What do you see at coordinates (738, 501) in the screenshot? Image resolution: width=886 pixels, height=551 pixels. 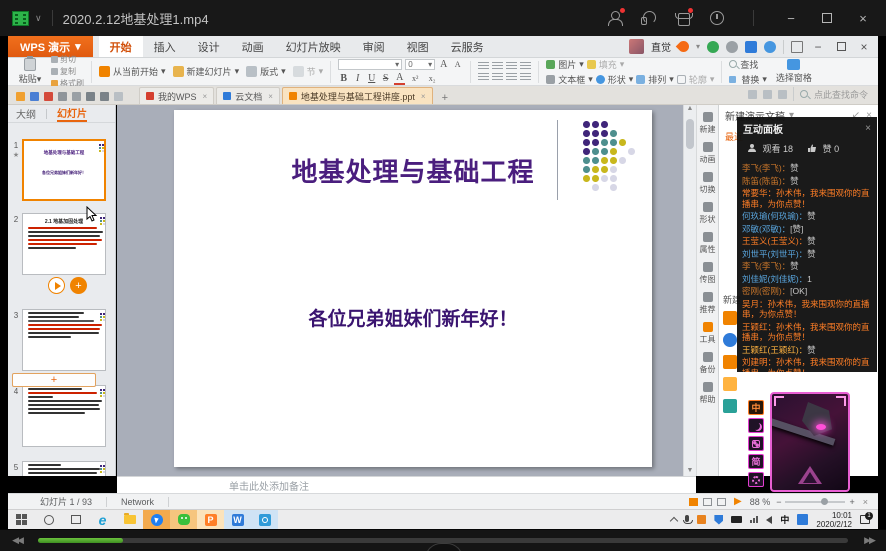 I see `slideshow-button: ▶` at bounding box center [738, 501].